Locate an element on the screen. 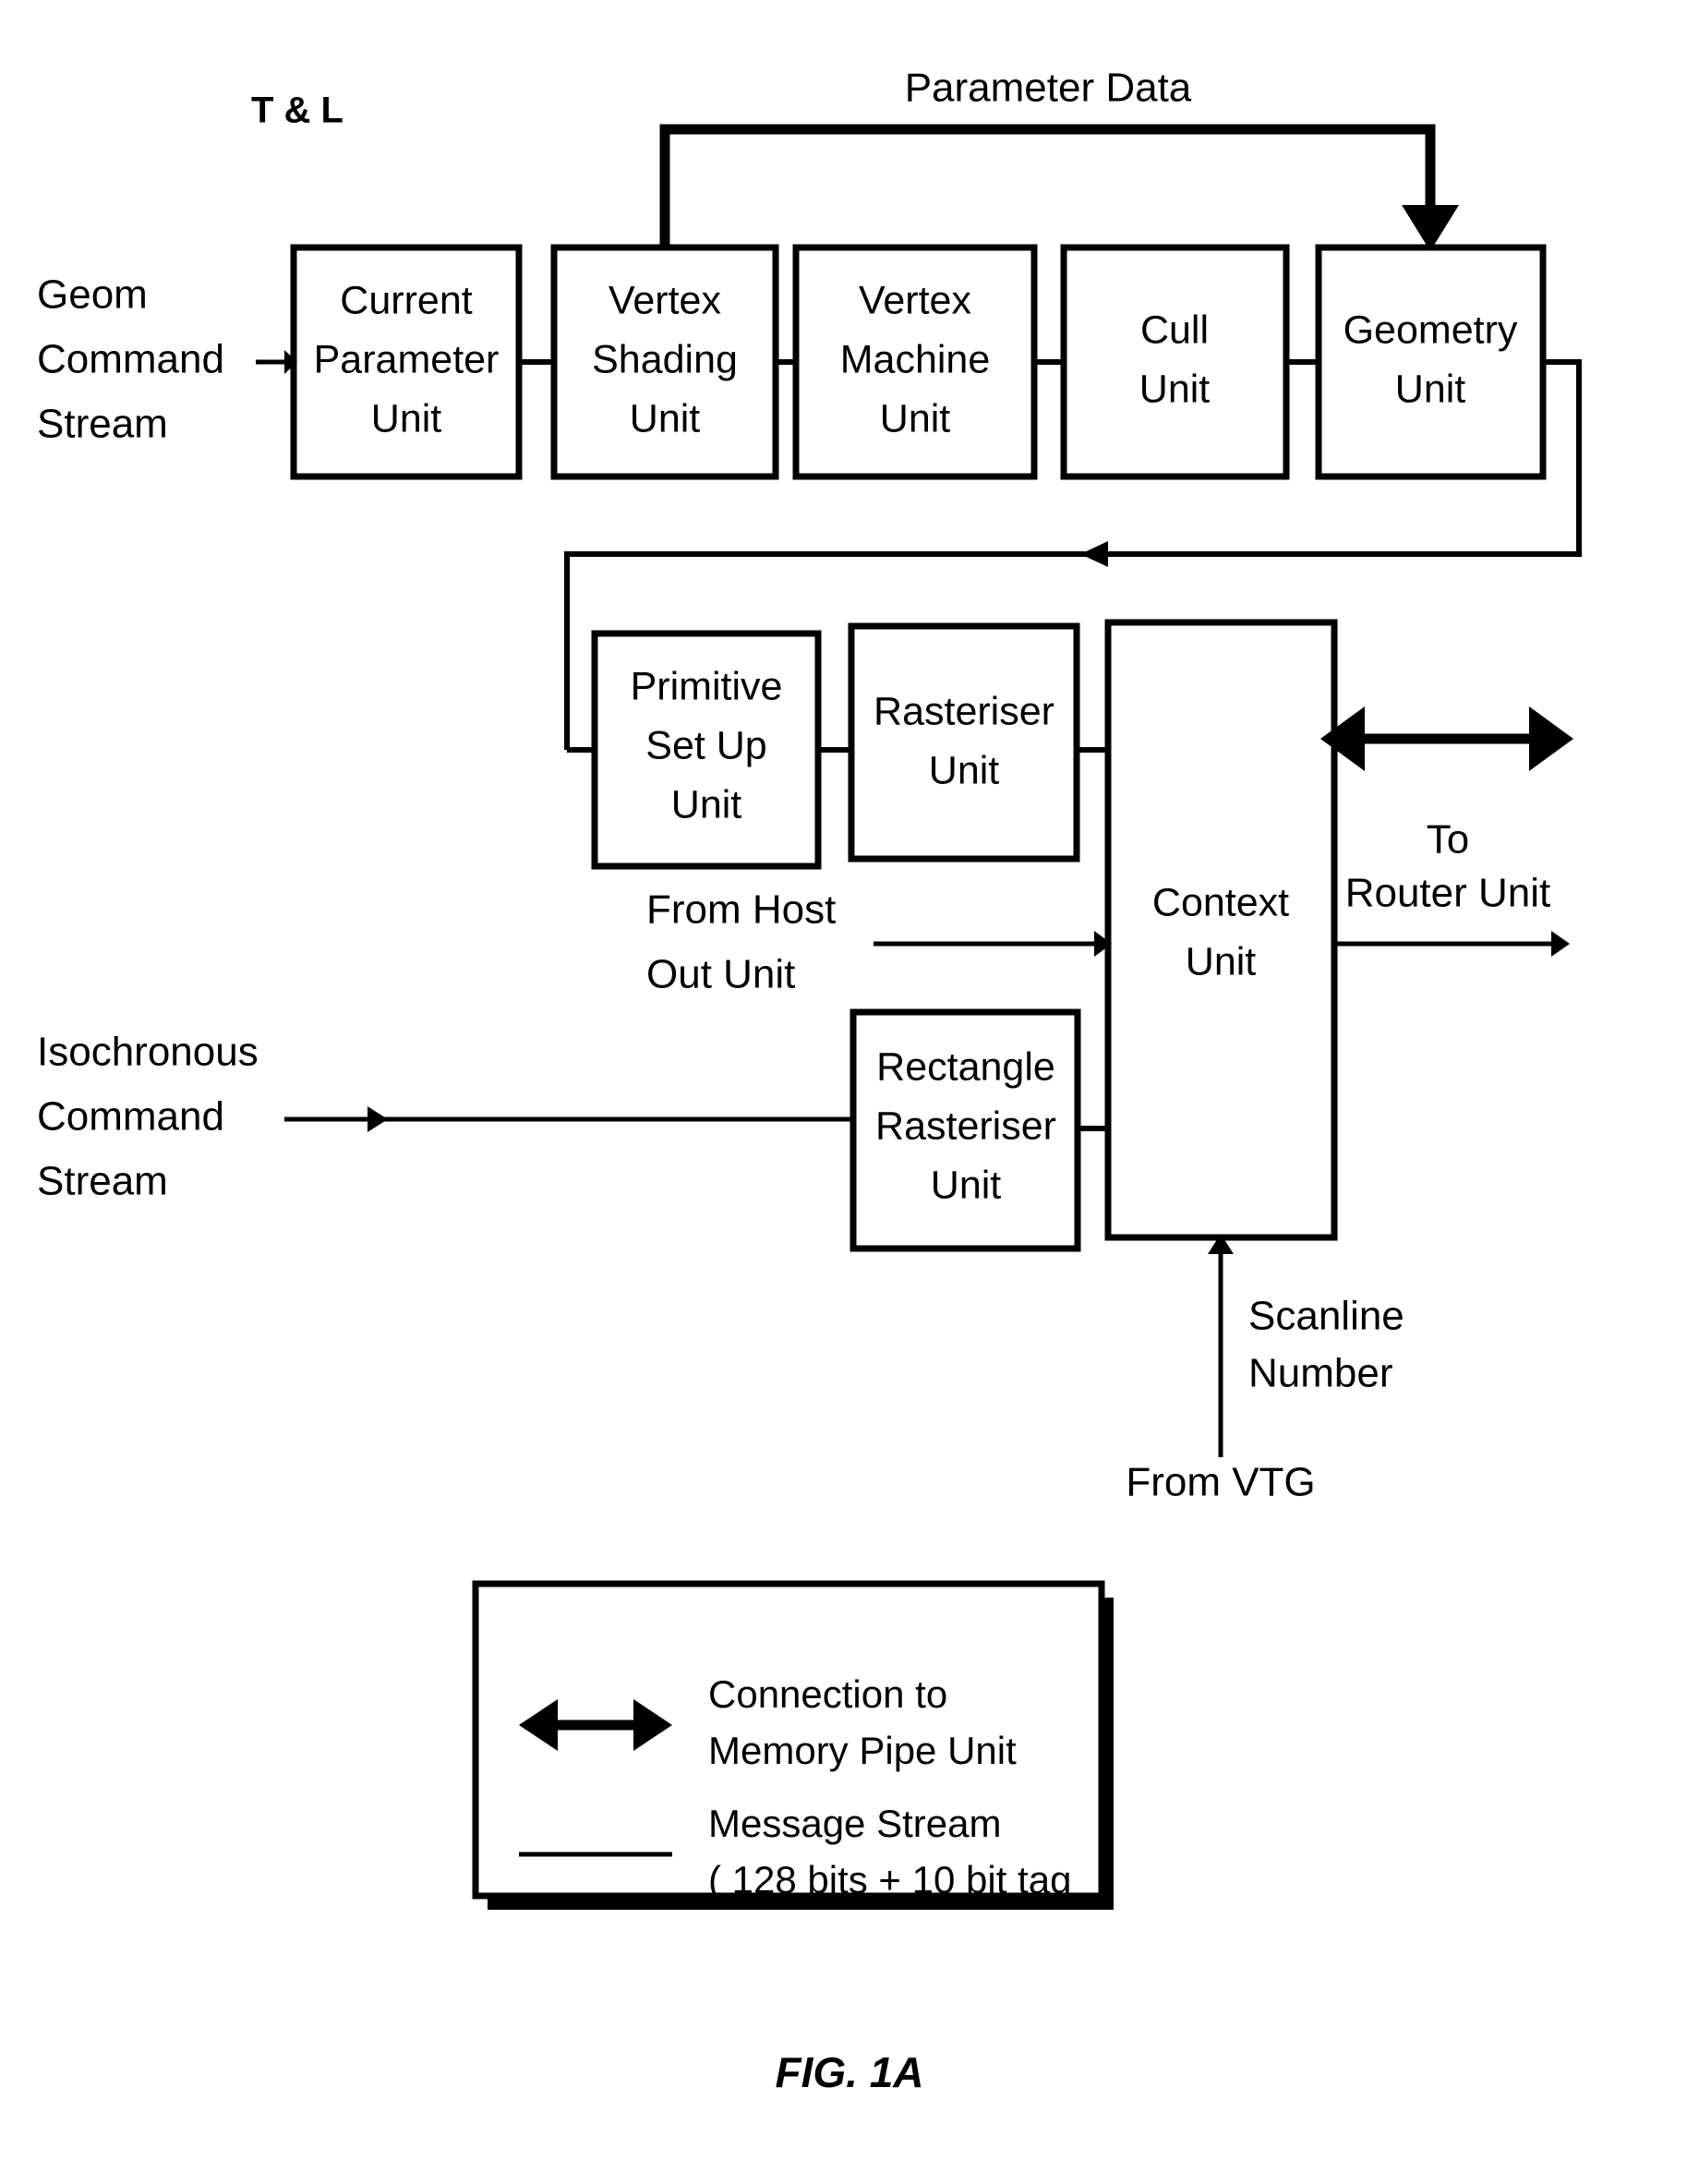 This screenshot has height=2184, width=1699. arrow-from-host-out-unit is located at coordinates (993, 944).